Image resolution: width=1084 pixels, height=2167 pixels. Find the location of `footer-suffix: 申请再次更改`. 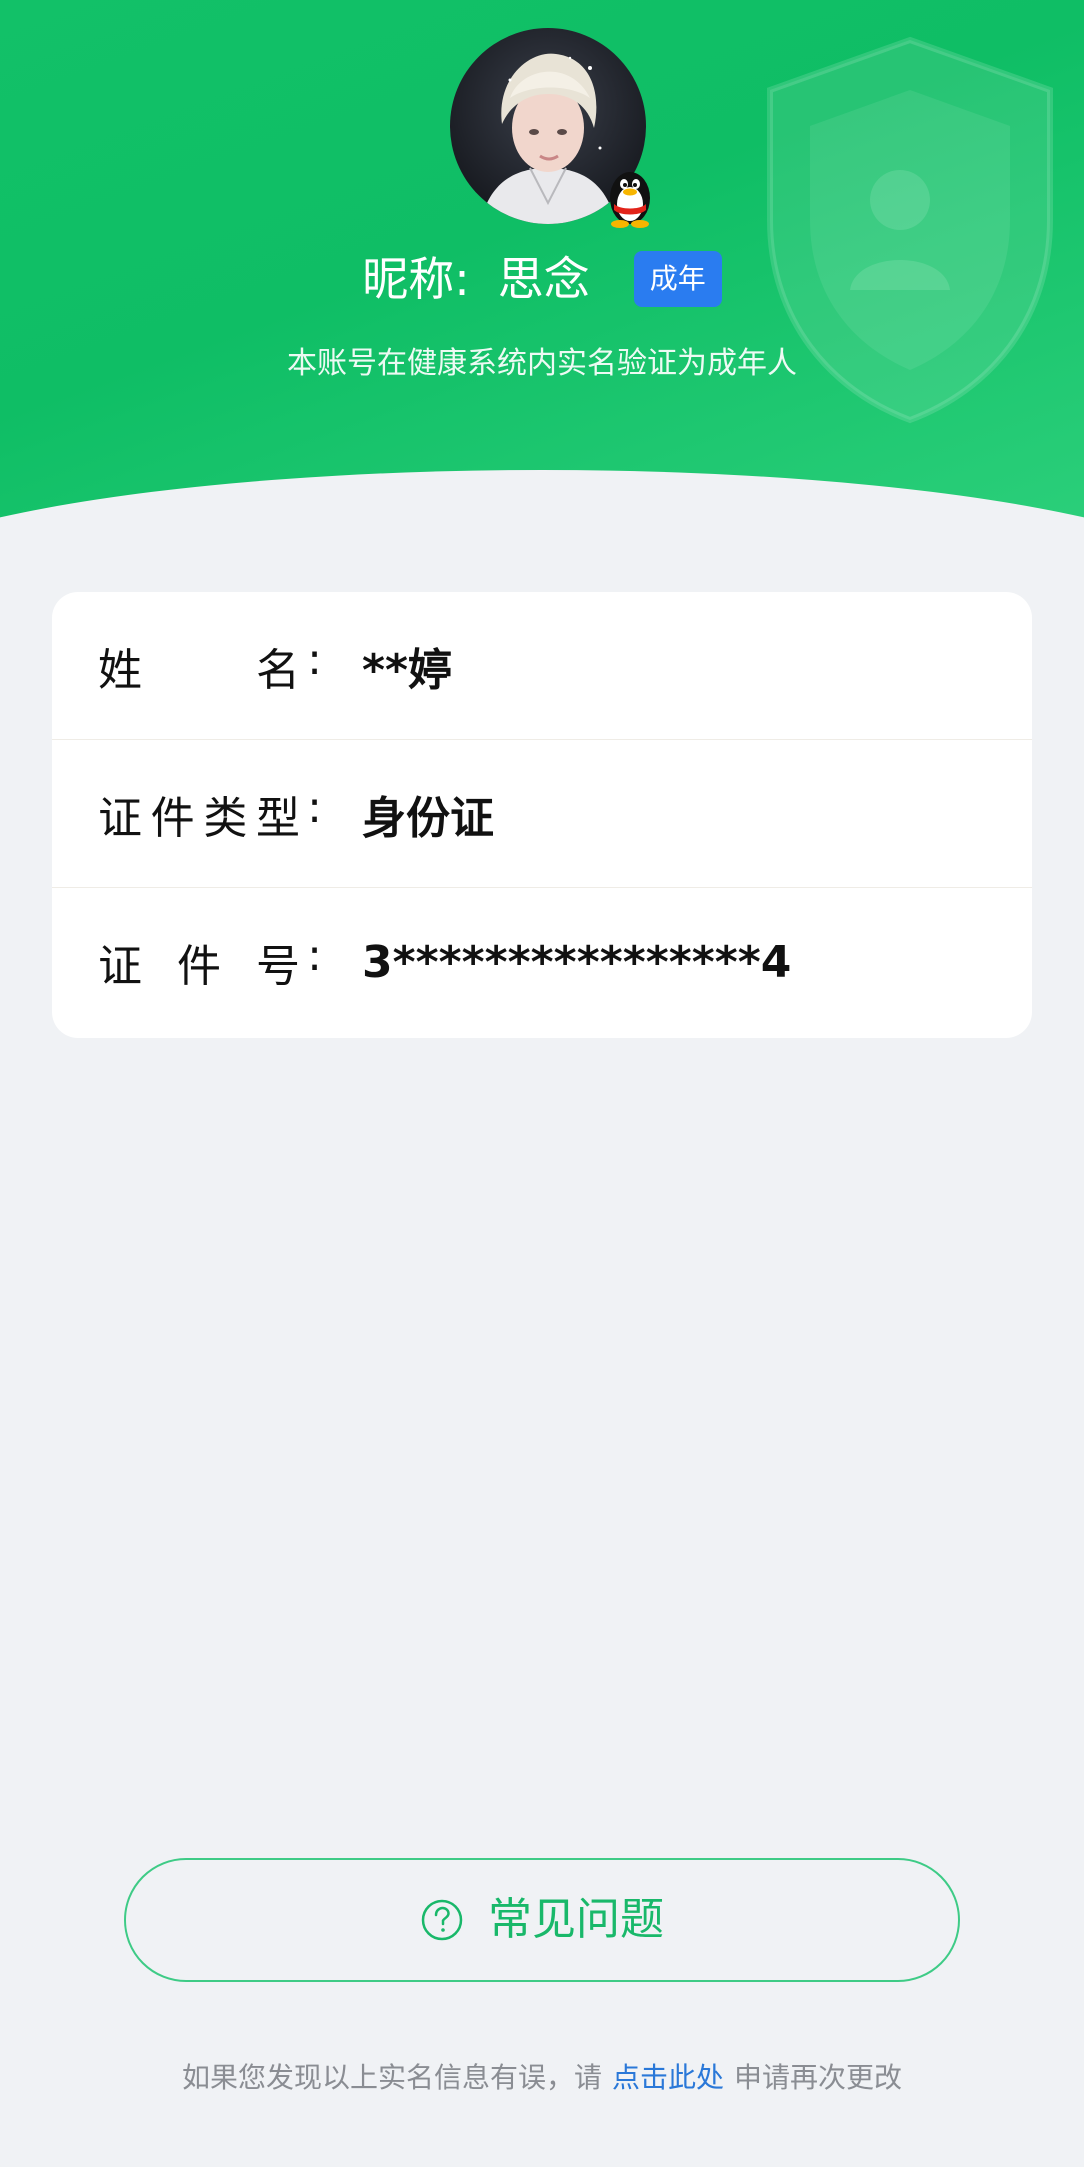

footer-suffix: 申请再次更改 is located at coordinates (818, 2077).